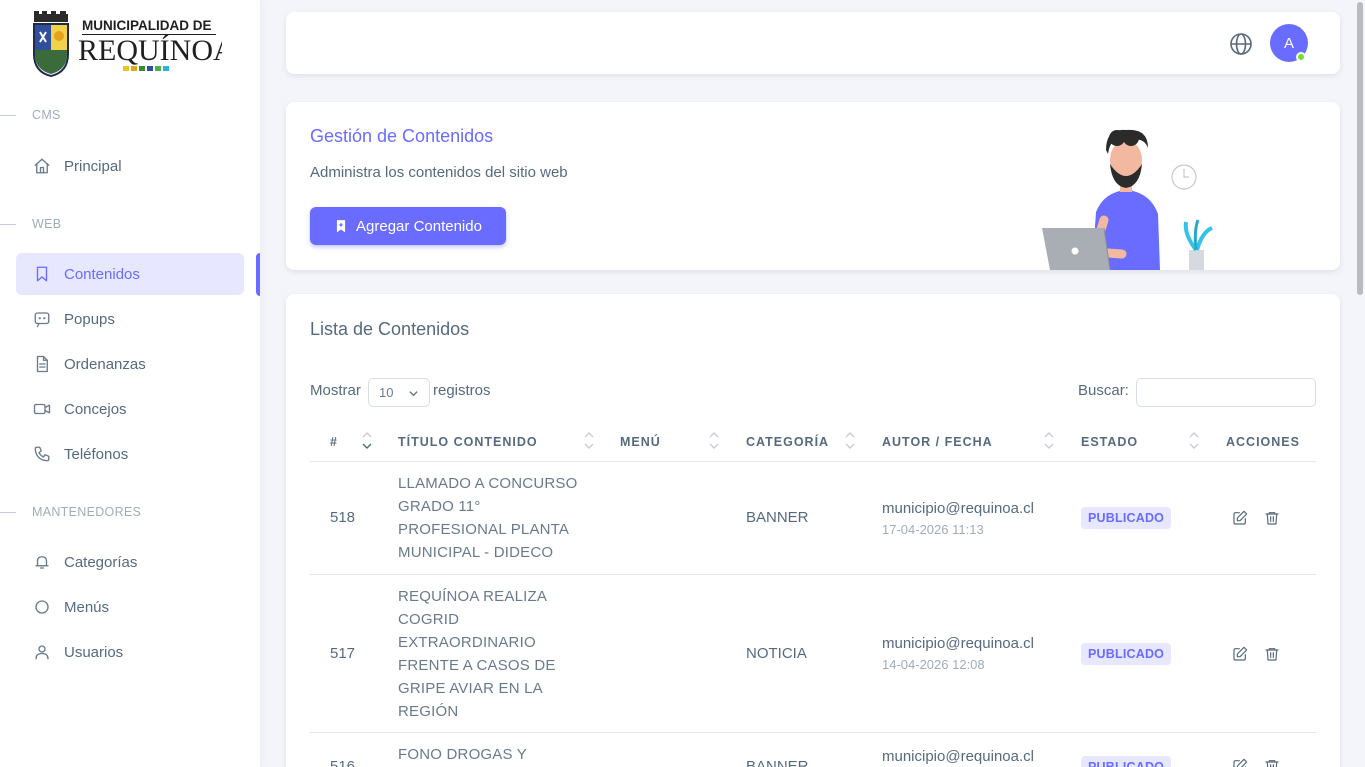 This screenshot has width=1365, height=767. What do you see at coordinates (70, 512) in the screenshot?
I see `menu-header-mantenedores: MANTENEDORES` at bounding box center [70, 512].